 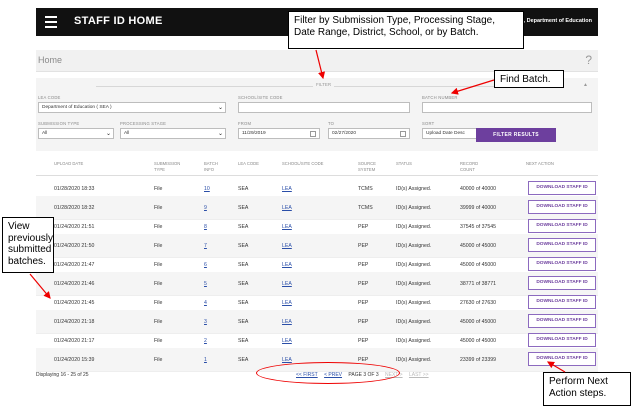 I want to click on arrow-view-batches, so click(x=40, y=286).